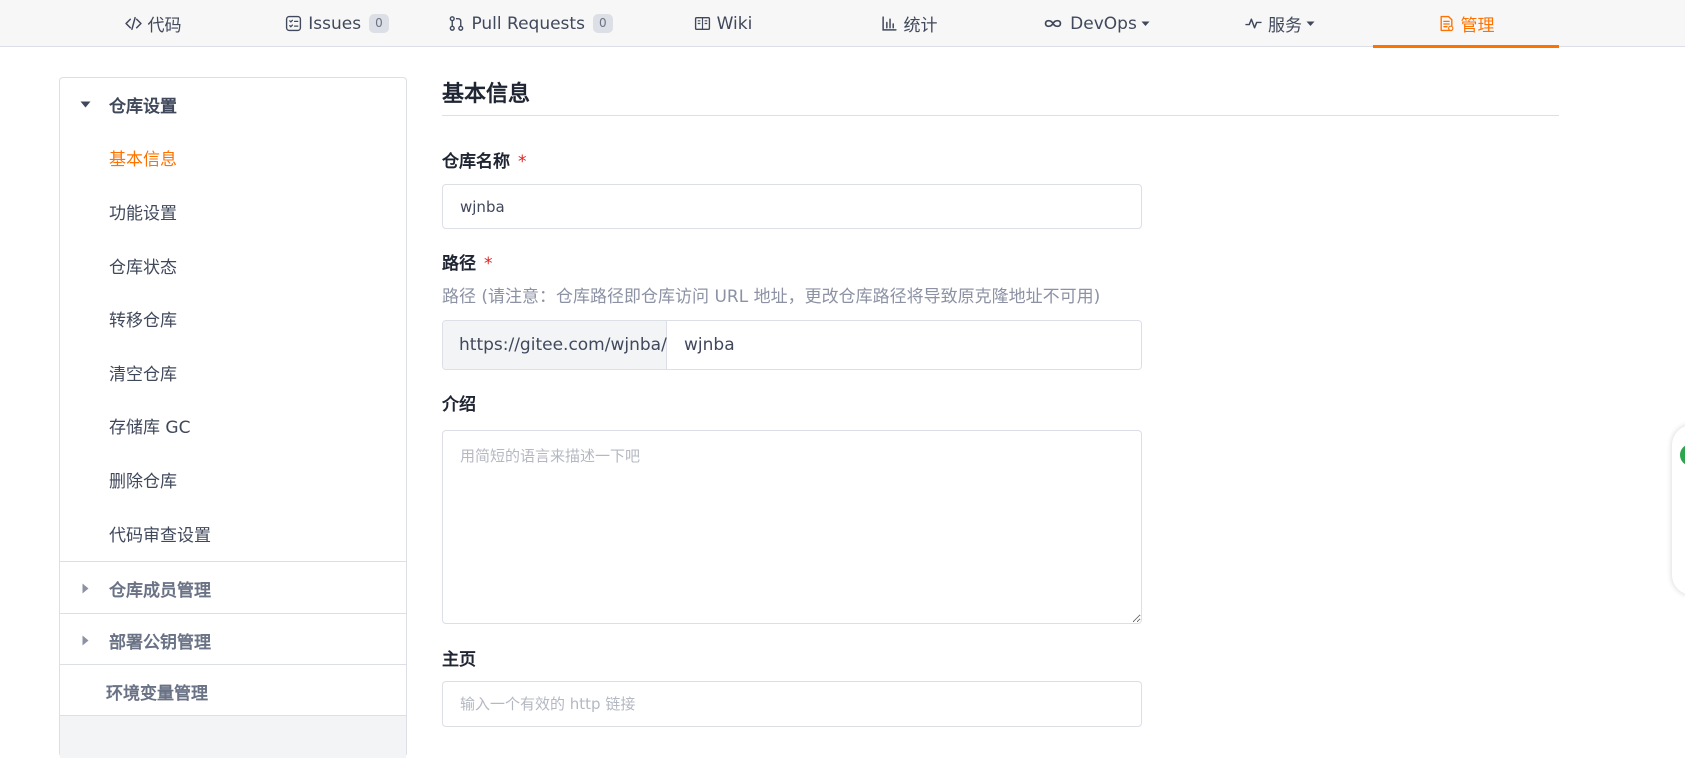 This screenshot has width=1685, height=758. What do you see at coordinates (889, 23) in the screenshot?
I see `chart-icon` at bounding box center [889, 23].